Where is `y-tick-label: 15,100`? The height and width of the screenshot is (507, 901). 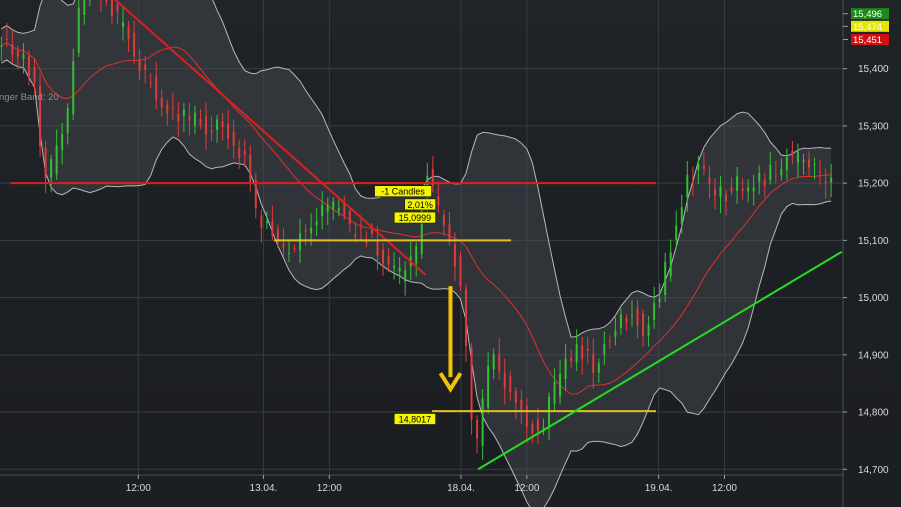
y-tick-label: 15,100 is located at coordinates (873, 241).